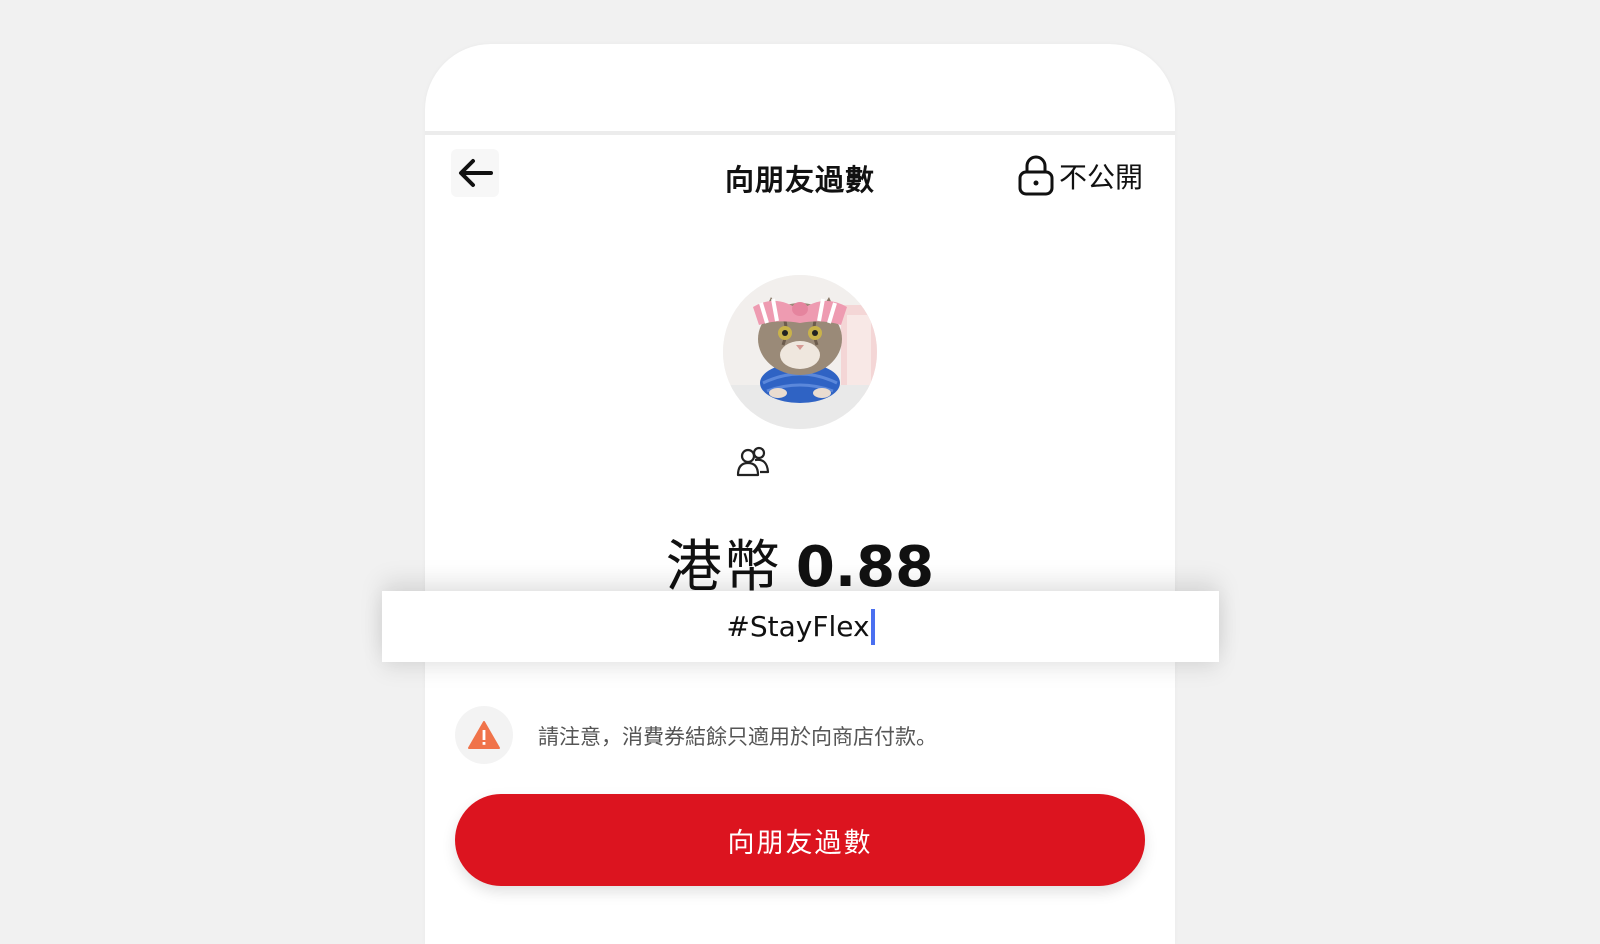 This screenshot has height=944, width=1600. I want to click on note-bar: #StayFlex, so click(800, 626).